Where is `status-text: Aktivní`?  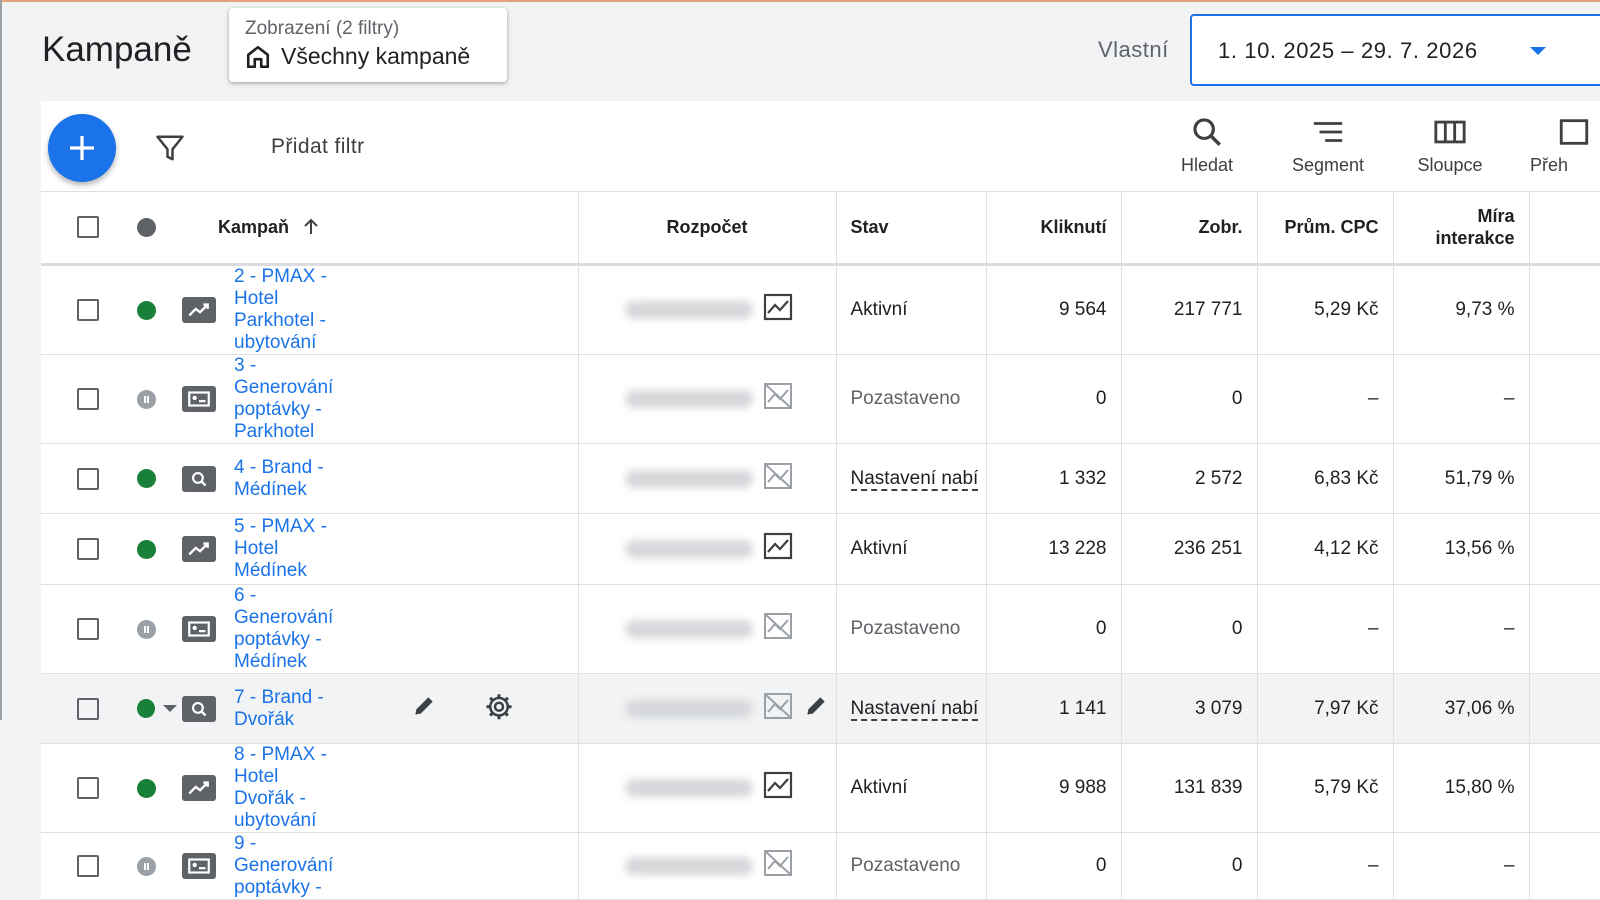 status-text: Aktivní is located at coordinates (879, 548).